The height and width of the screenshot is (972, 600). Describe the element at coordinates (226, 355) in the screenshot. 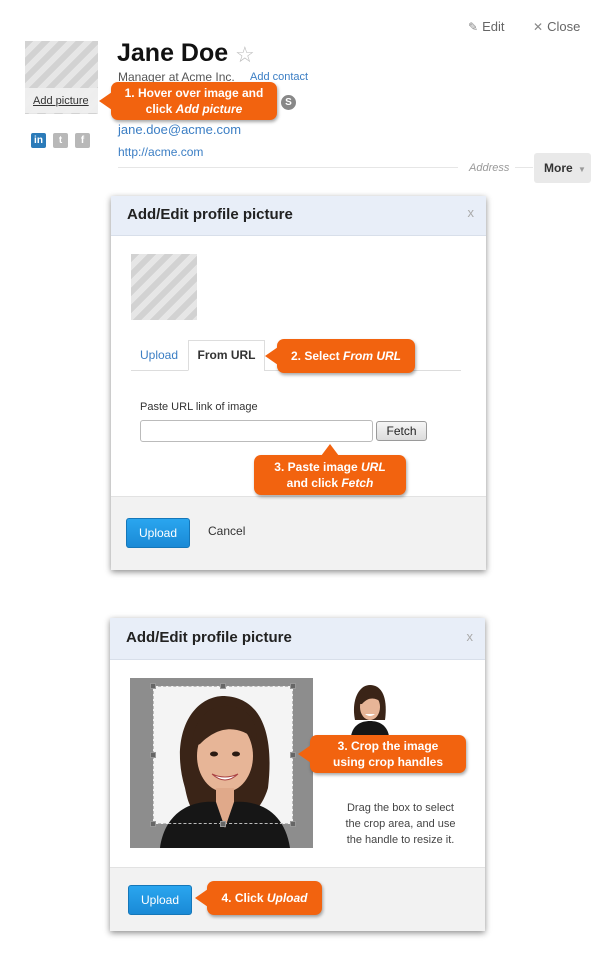

I see `tab-from-url: From URL` at that location.